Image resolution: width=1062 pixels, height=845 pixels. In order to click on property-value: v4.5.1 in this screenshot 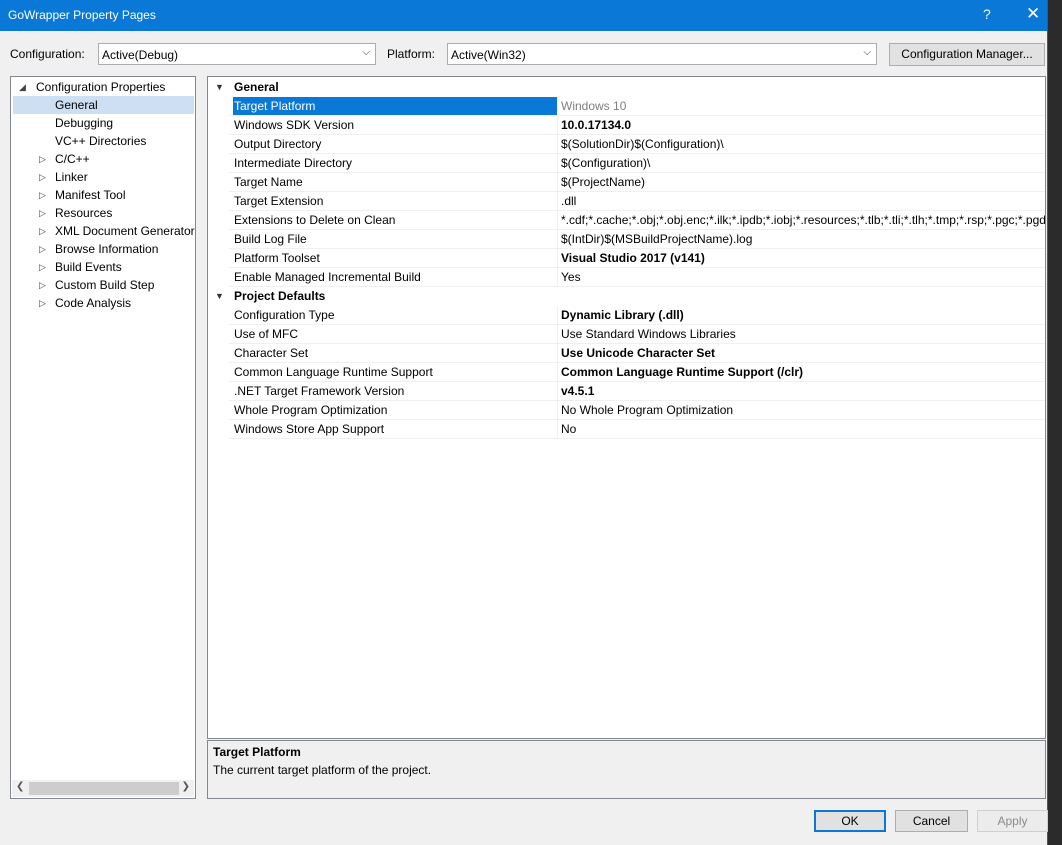, I will do `click(578, 391)`.